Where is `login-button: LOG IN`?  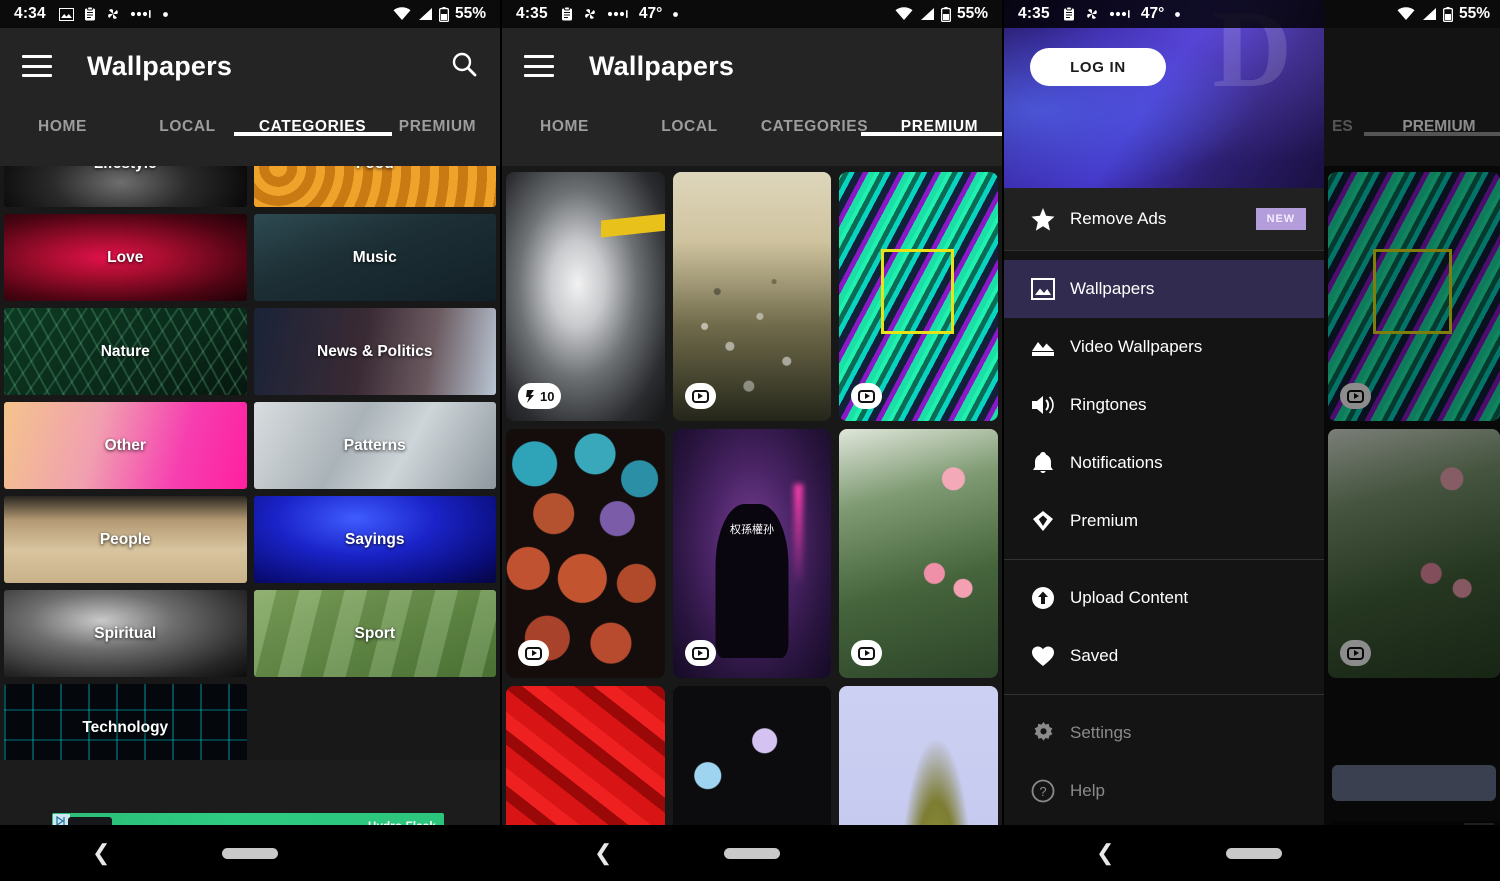
login-button: LOG IN is located at coordinates (1098, 67).